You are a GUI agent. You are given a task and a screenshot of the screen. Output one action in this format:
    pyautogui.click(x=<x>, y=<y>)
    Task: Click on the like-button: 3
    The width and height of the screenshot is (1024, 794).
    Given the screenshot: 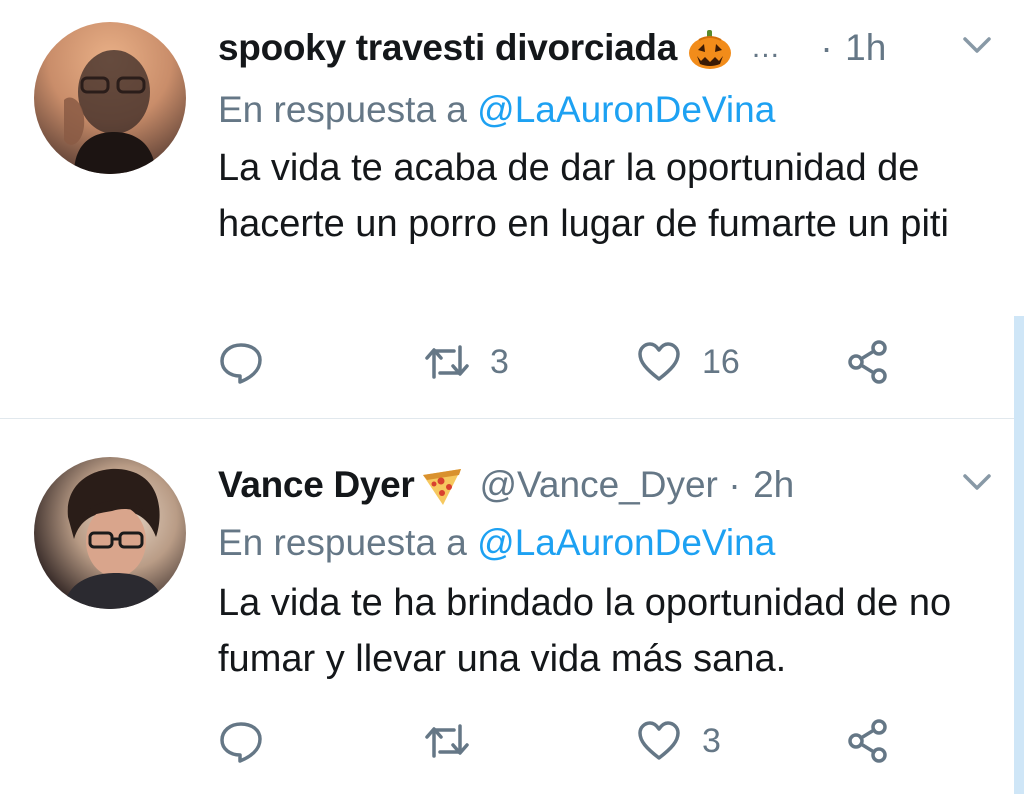 What is the action you would take?
    pyautogui.click(x=678, y=741)
    